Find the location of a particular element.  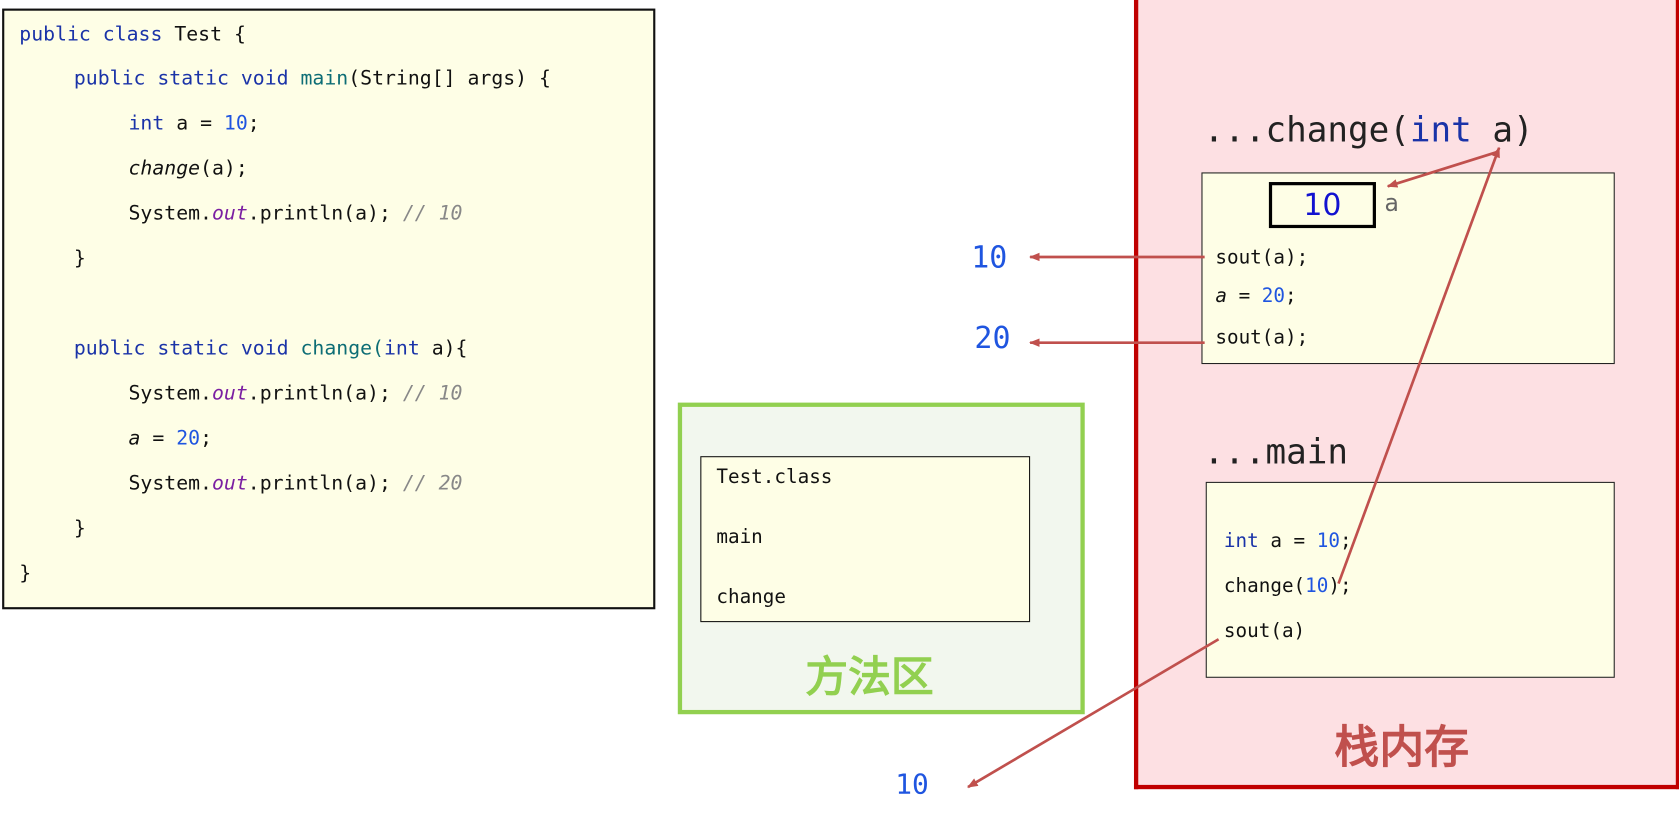

arrow-call-to-param is located at coordinates (1419, 365).